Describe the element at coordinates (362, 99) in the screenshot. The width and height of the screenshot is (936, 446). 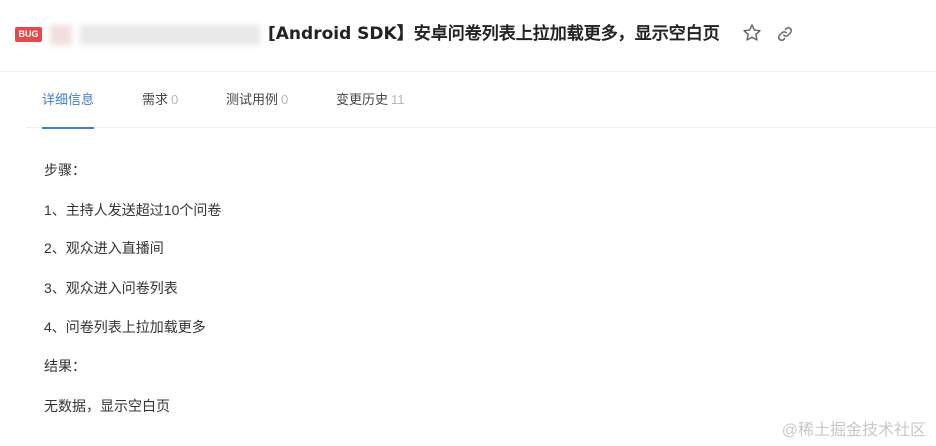
I see `tab-label: 变更历史` at that location.